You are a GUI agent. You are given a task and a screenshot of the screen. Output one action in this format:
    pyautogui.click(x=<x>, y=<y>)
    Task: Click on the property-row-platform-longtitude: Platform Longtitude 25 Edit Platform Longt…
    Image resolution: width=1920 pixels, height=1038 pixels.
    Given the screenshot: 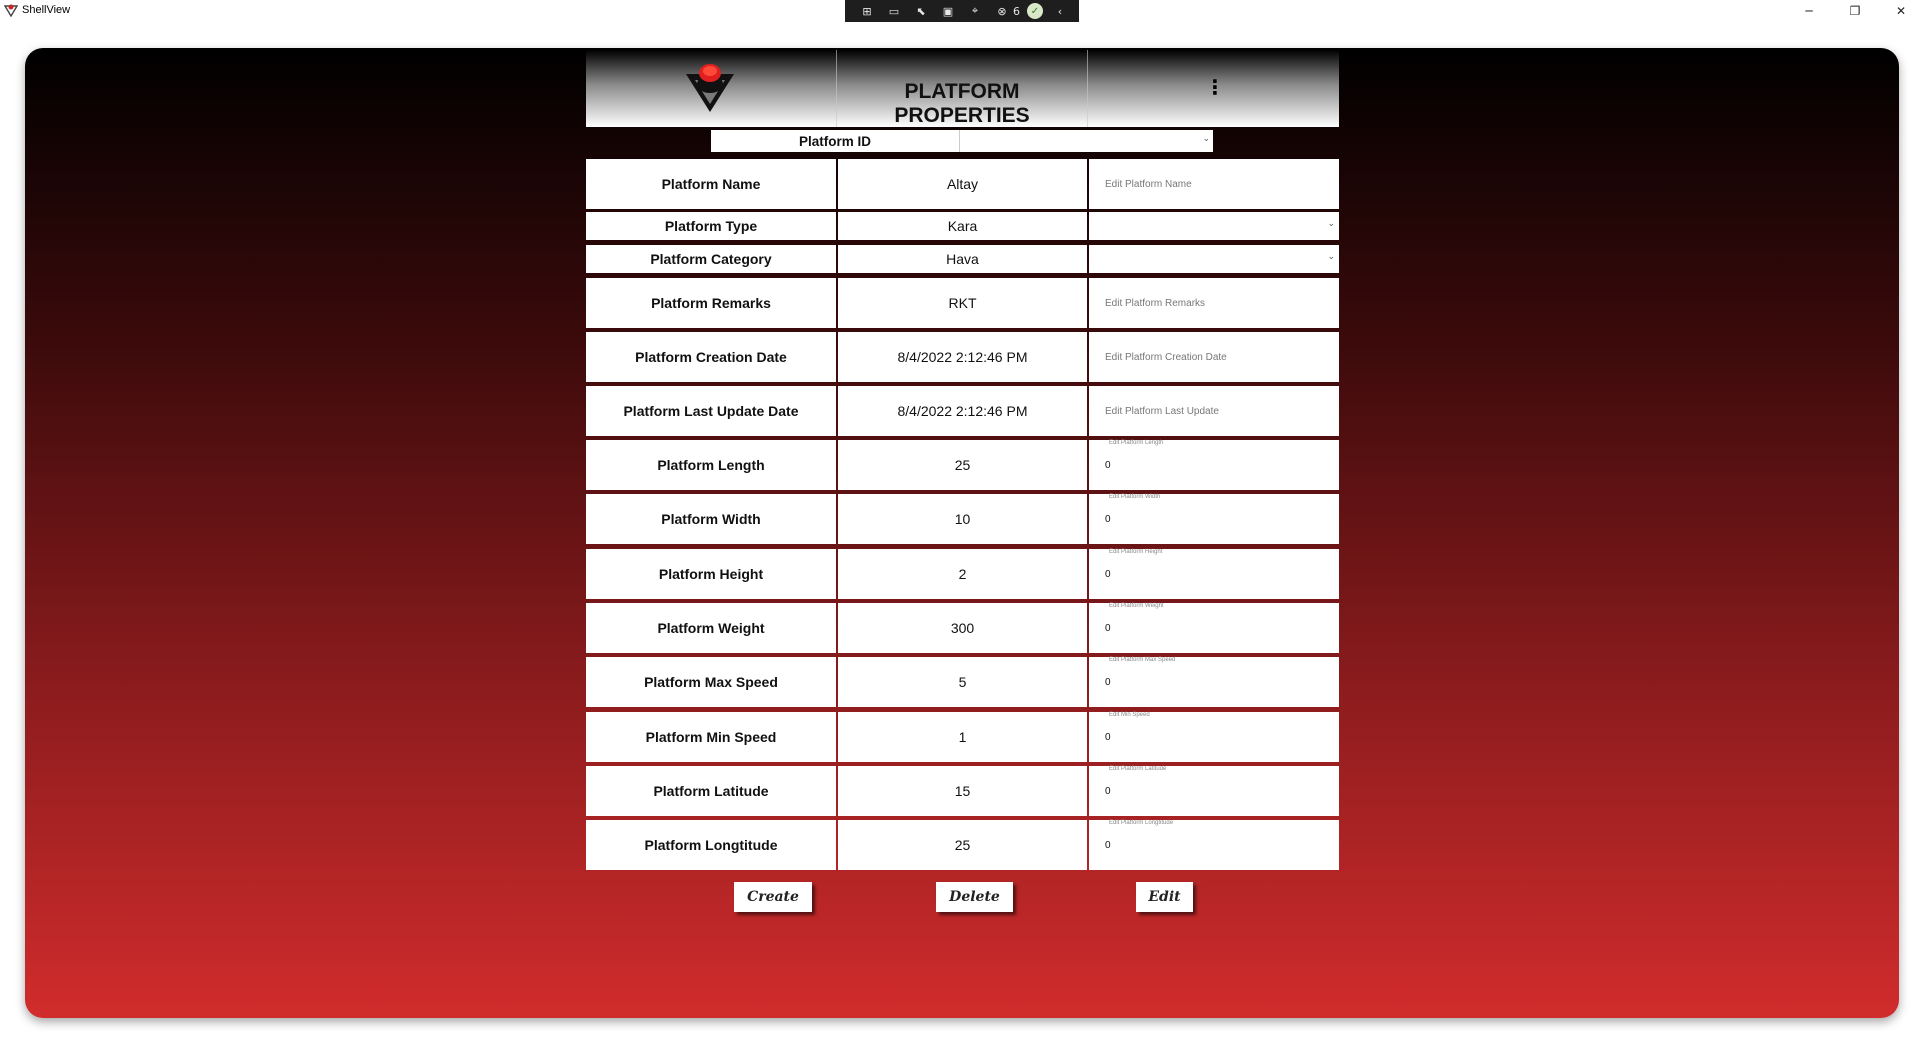 What is the action you would take?
    pyautogui.click(x=962, y=845)
    